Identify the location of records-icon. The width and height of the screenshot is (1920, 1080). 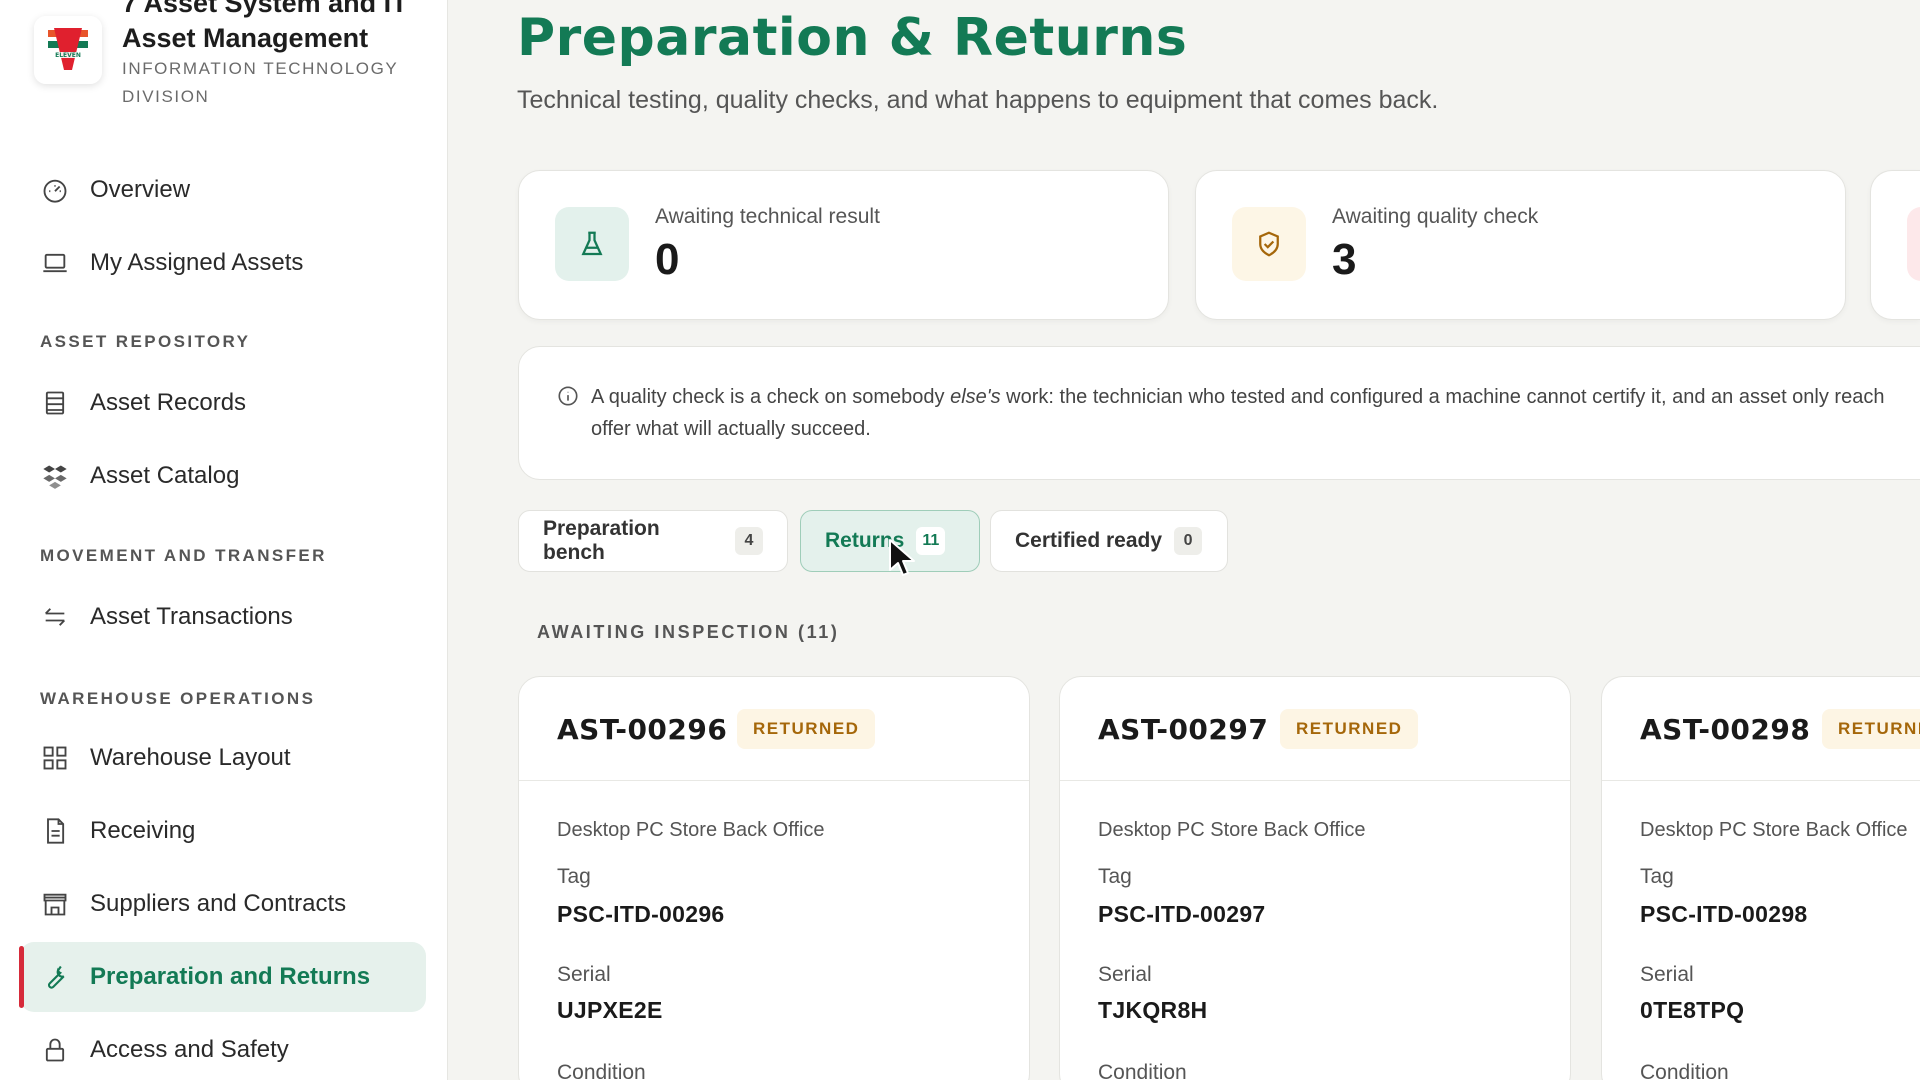
(55, 403).